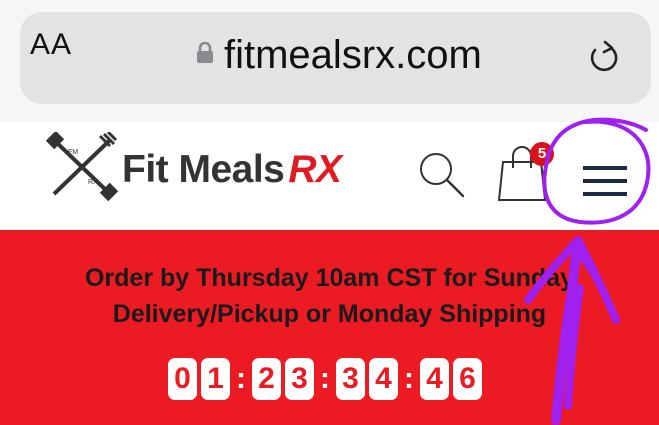  I want to click on text-size-label: AA, so click(51, 44).